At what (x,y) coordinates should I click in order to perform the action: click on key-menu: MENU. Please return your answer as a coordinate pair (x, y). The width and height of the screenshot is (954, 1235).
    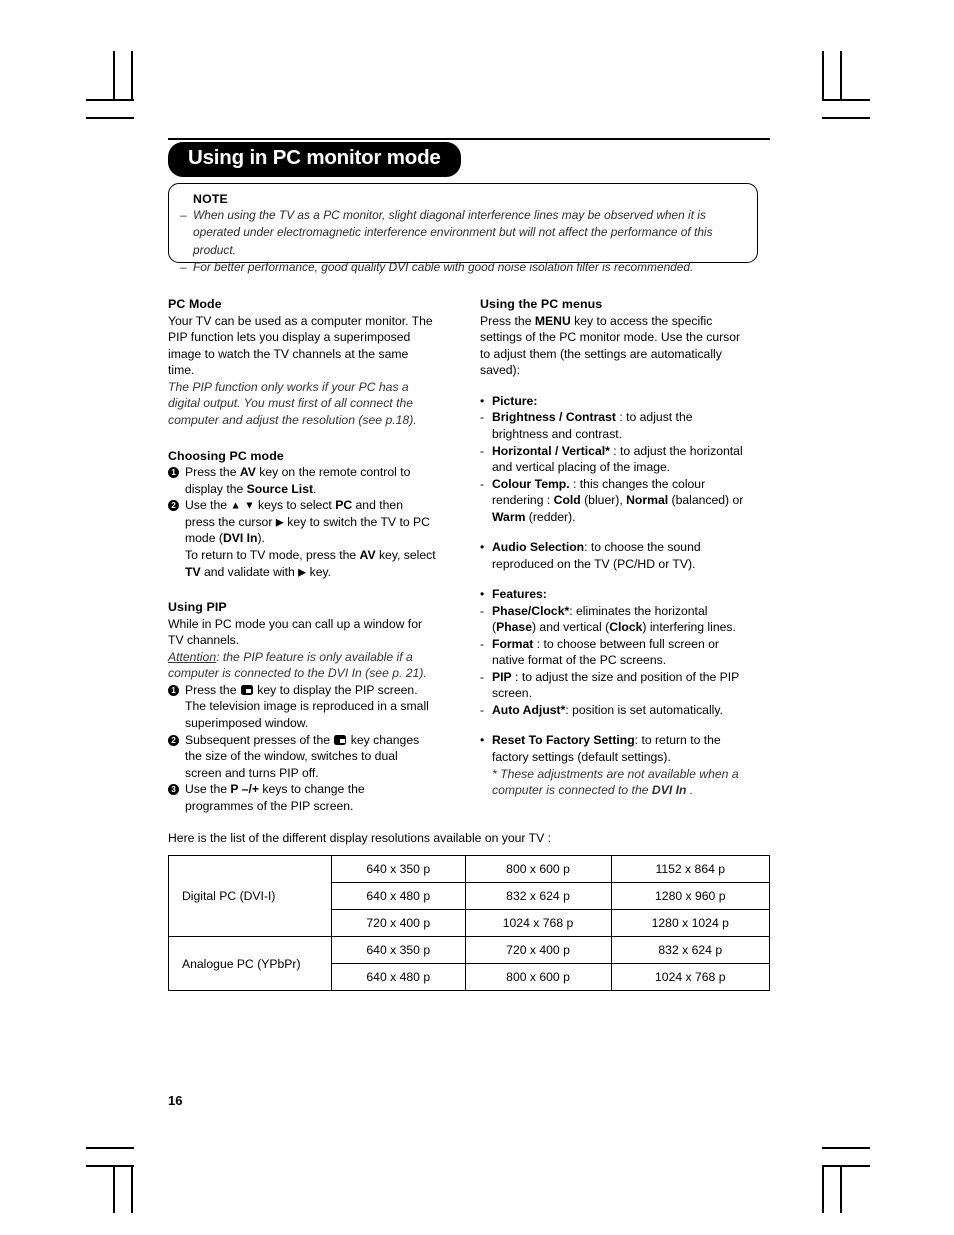
    Looking at the image, I should click on (552, 320).